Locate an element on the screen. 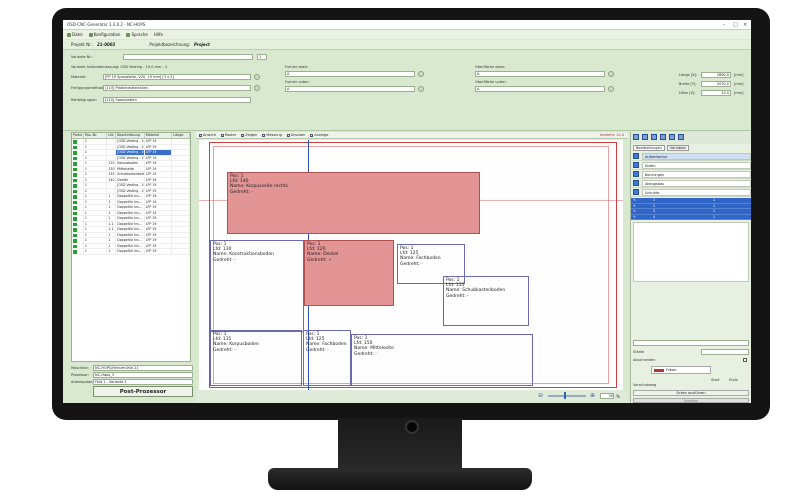 The image size is (800, 500). oberflaeche-oben-lookup-icon is located at coordinates (611, 74).